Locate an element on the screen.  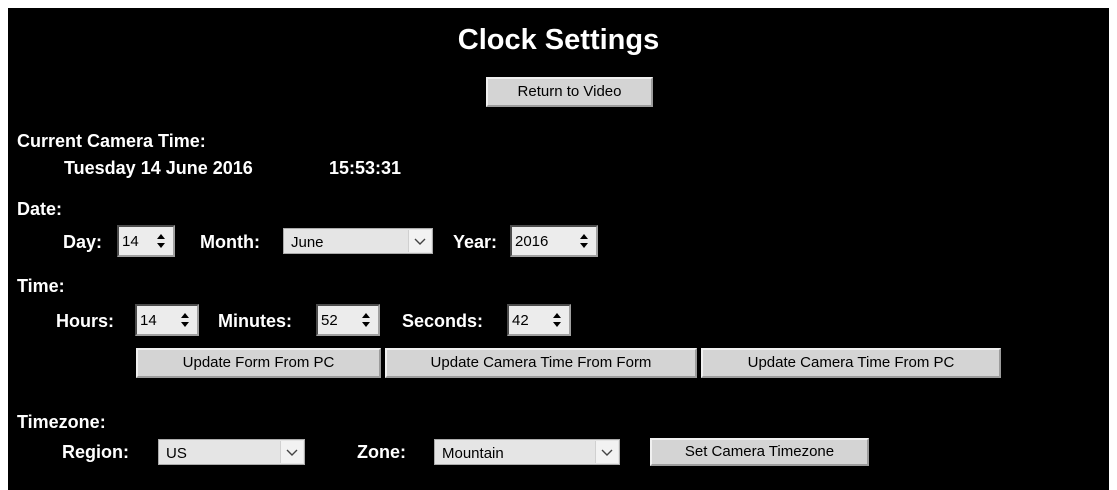
month-value: June is located at coordinates (307, 242).